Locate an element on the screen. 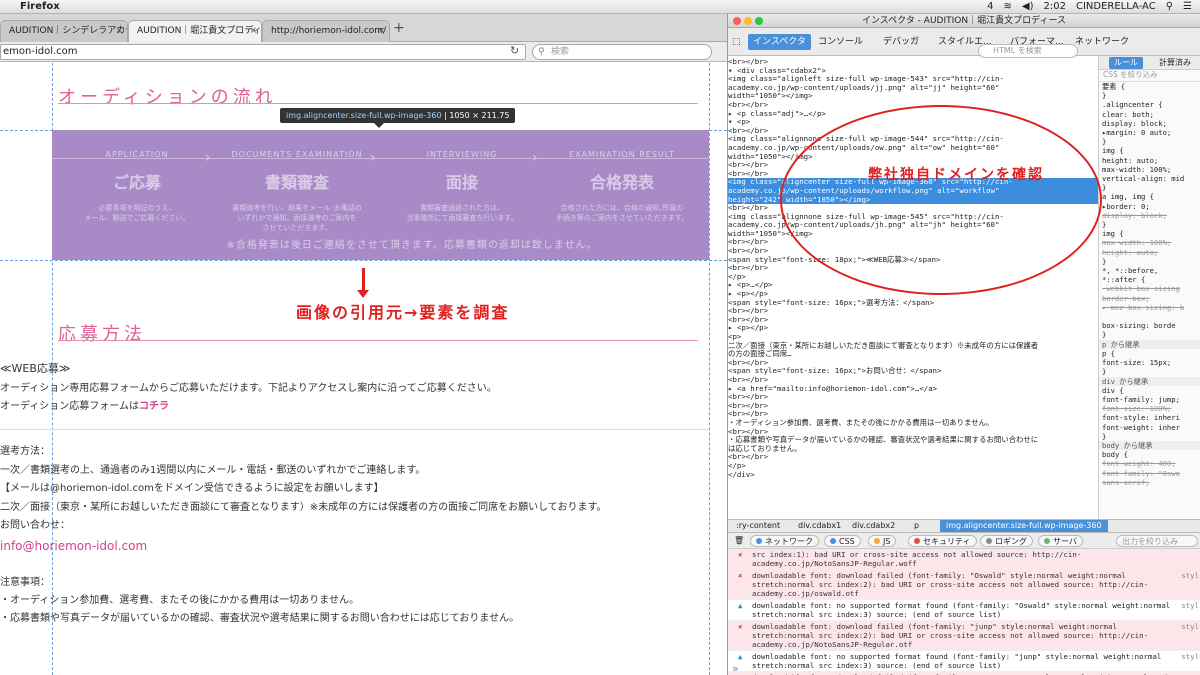 Image resolution: width=1200 pixels, height=675 pixels. css-rule-line: body { is located at coordinates (1149, 454).